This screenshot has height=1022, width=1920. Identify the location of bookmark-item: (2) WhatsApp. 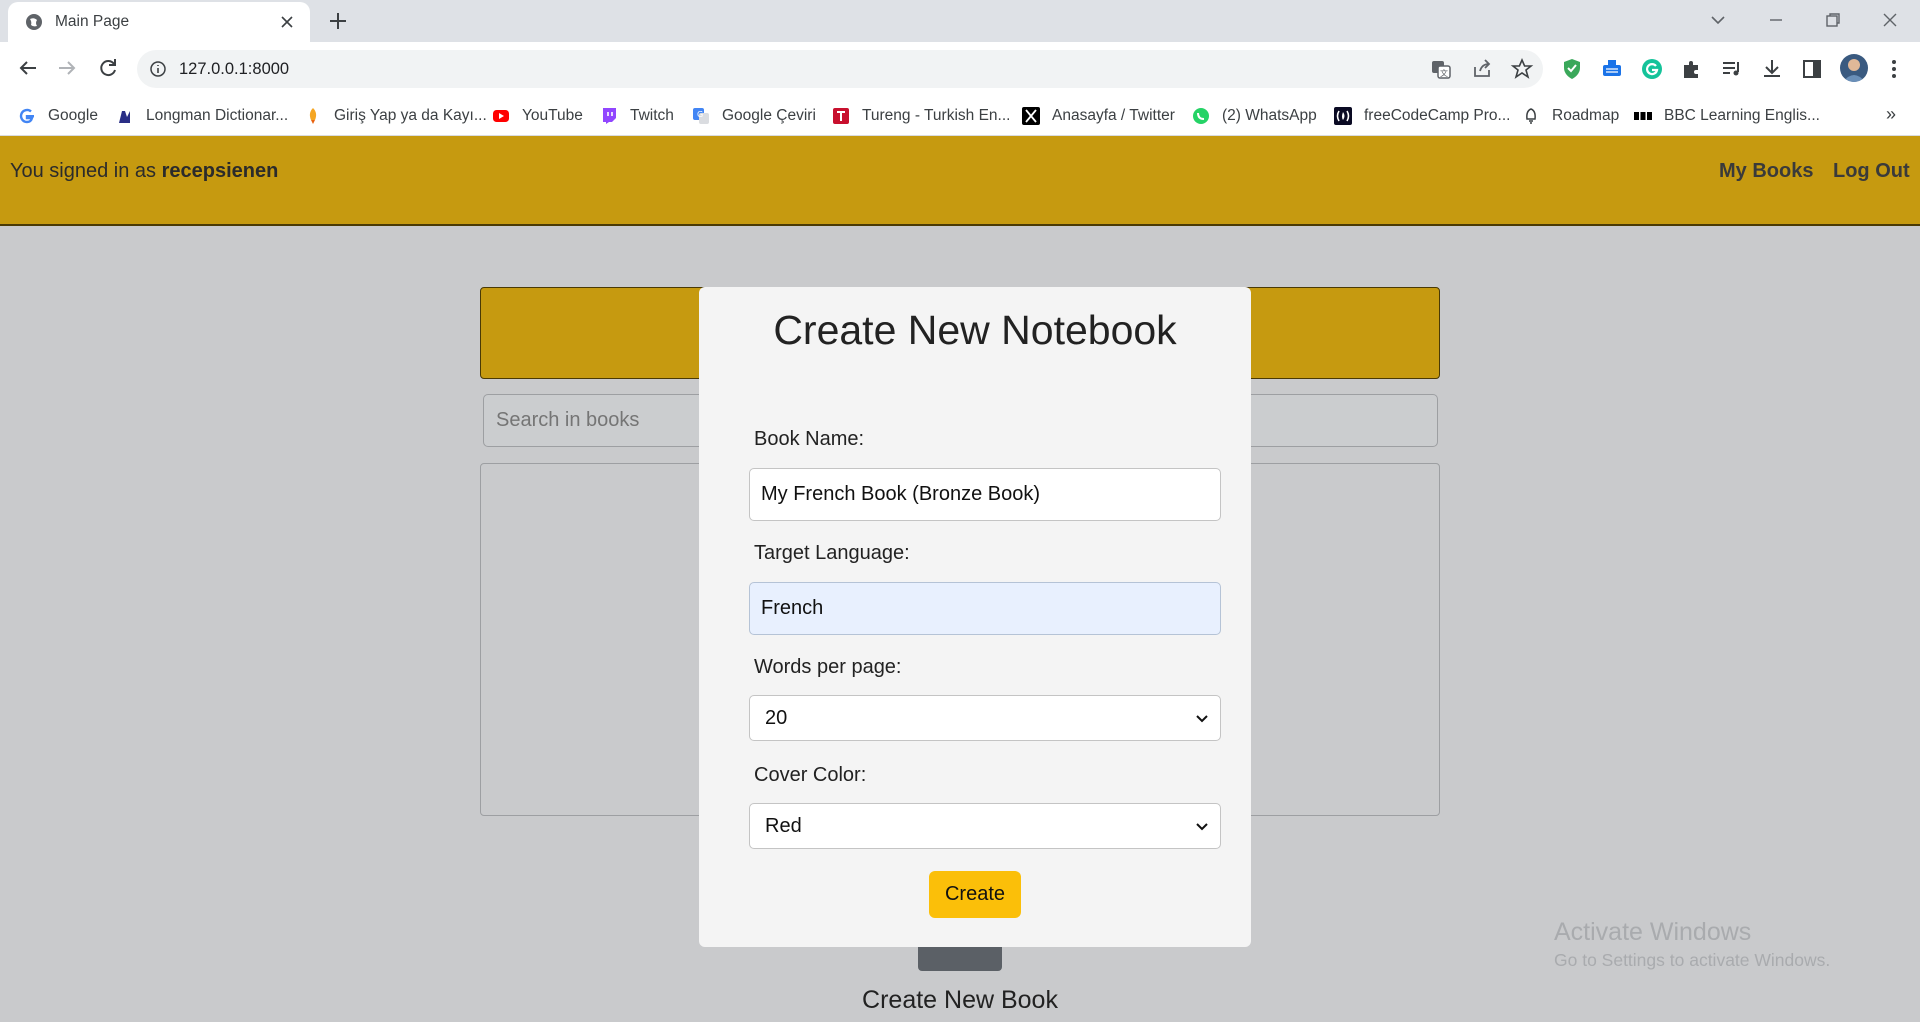
(1254, 116).